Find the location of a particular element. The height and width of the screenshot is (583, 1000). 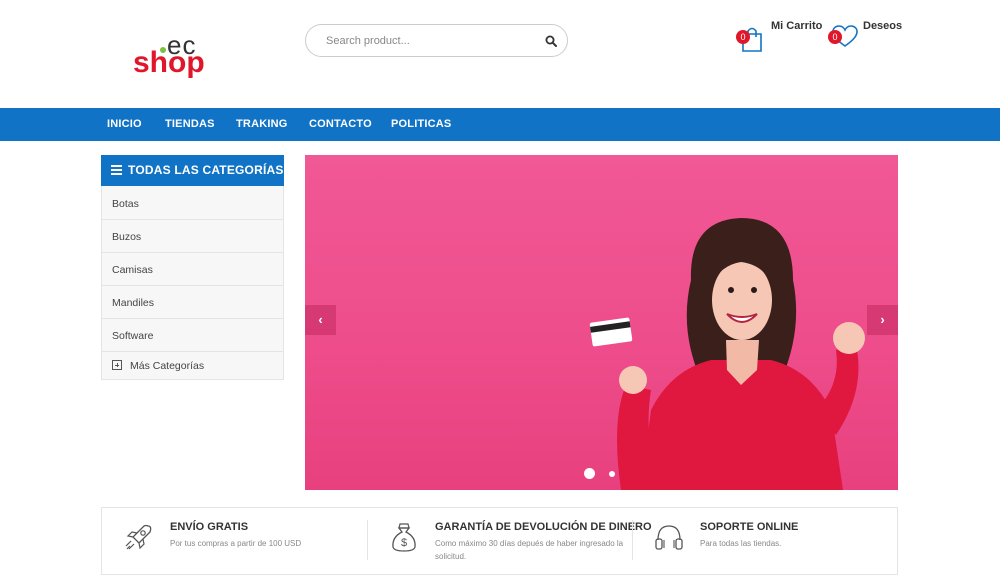

hero-image is located at coordinates (727, 354).